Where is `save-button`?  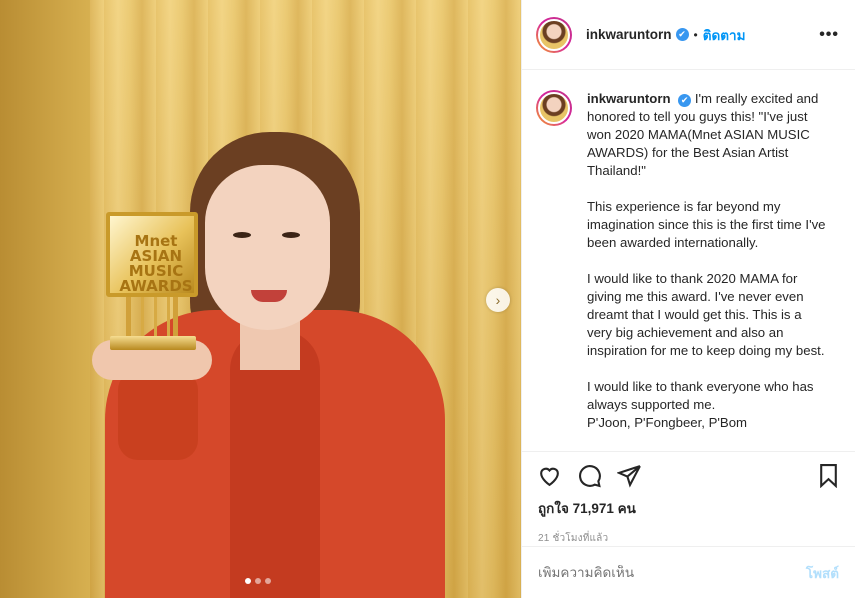
save-button is located at coordinates (828, 476).